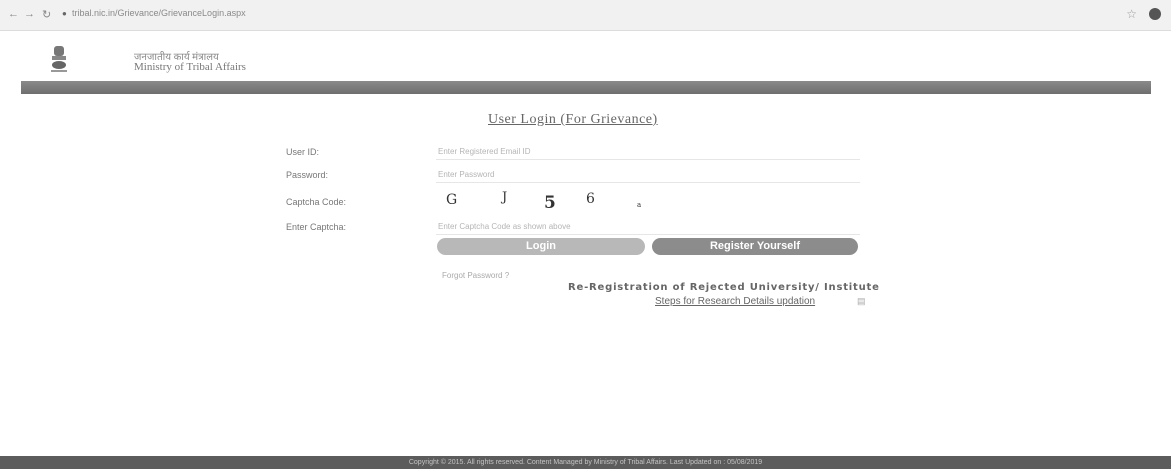 The width and height of the screenshot is (1171, 469). Describe the element at coordinates (648, 174) in the screenshot. I see `password-input` at that location.